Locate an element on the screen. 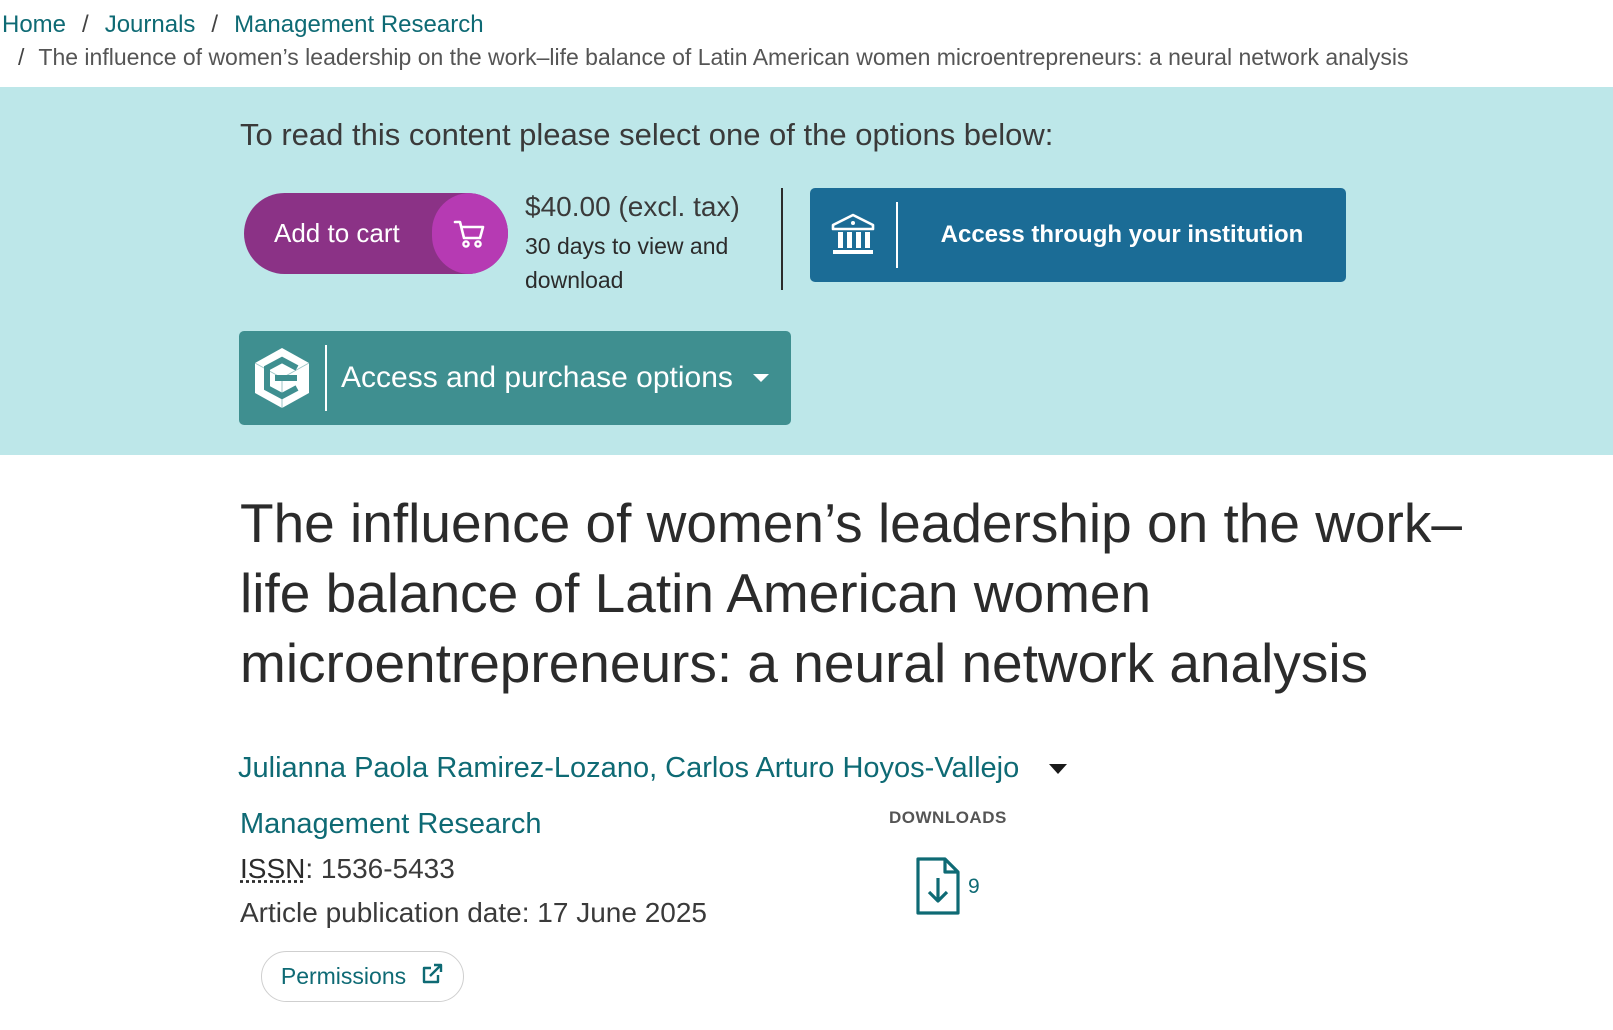 This screenshot has height=1030, width=1613. issn: ISSN: 1536-5433 is located at coordinates (347, 869).